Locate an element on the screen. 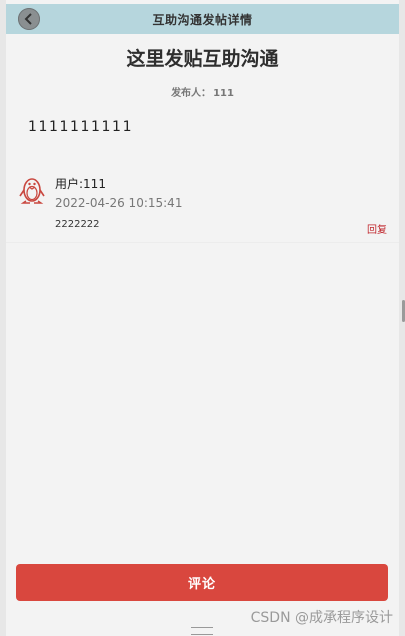  post-content: 1111111111 is located at coordinates (81, 127).